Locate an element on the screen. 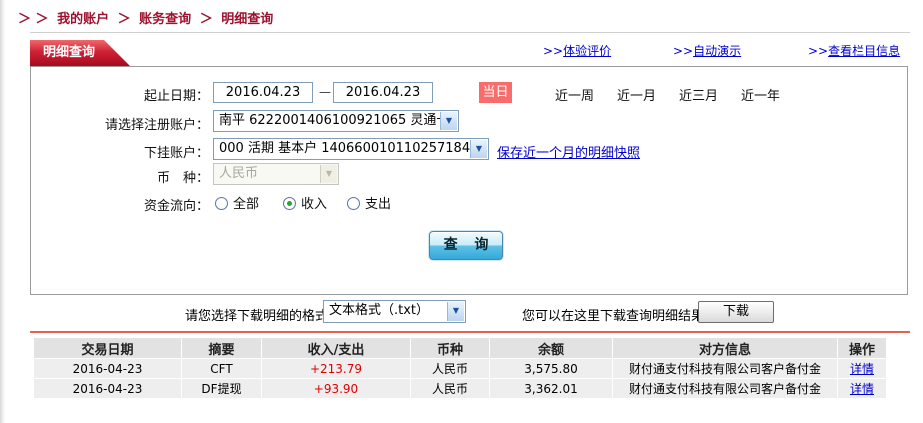 Image resolution: width=923 pixels, height=423 pixels. breadcrumb-item-my-account: 我的账户 is located at coordinates (83, 19).